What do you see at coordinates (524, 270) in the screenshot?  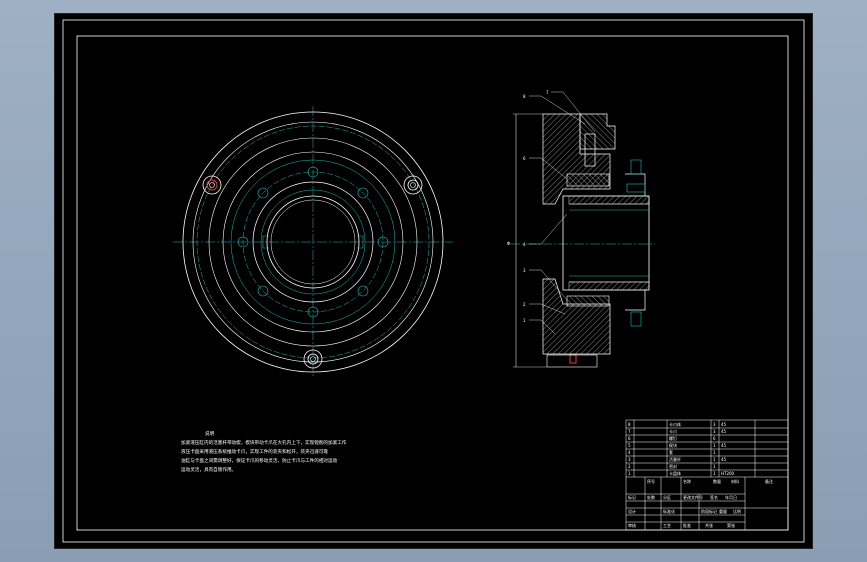 I see `callout-3: 3` at bounding box center [524, 270].